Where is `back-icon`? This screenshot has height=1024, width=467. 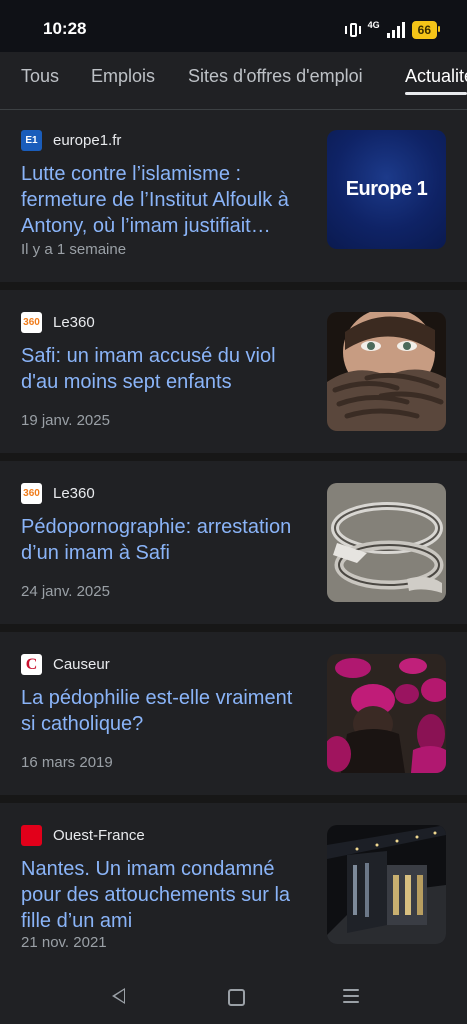
back-icon is located at coordinates (118, 996).